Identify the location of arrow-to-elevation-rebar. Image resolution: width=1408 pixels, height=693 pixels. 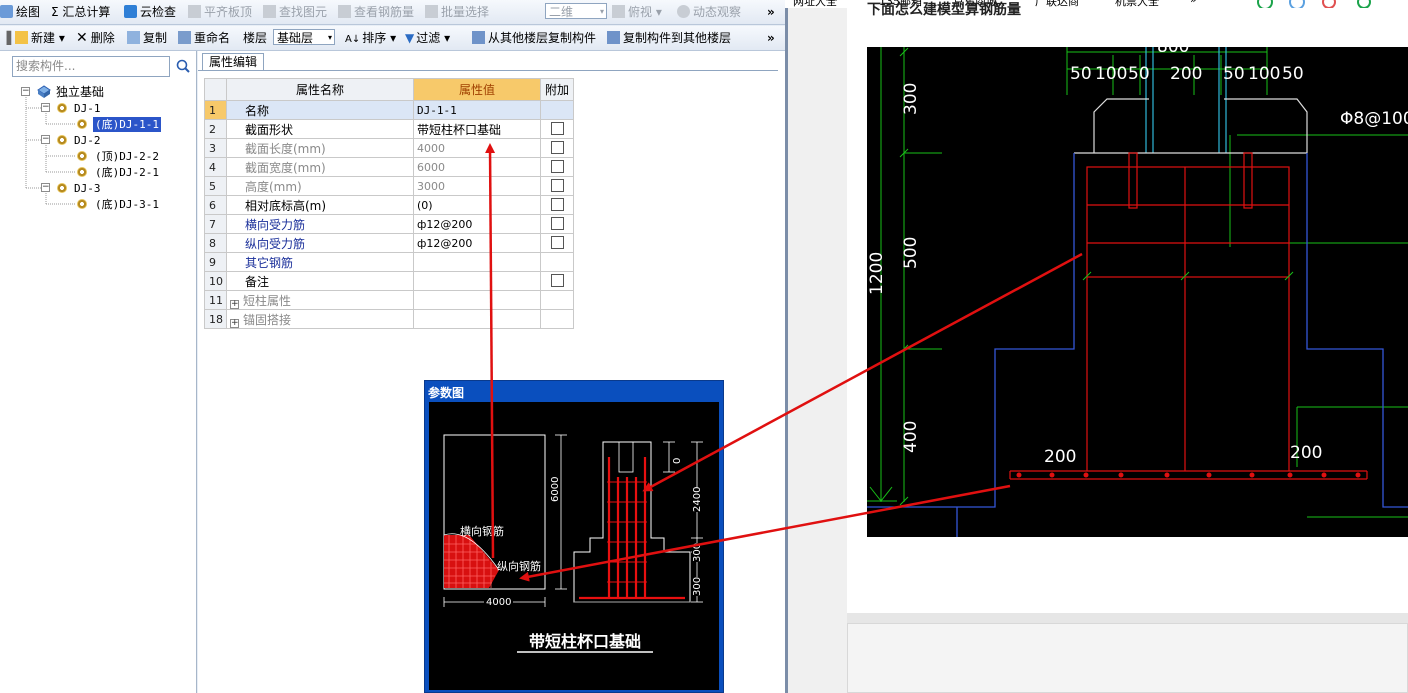
(862, 372).